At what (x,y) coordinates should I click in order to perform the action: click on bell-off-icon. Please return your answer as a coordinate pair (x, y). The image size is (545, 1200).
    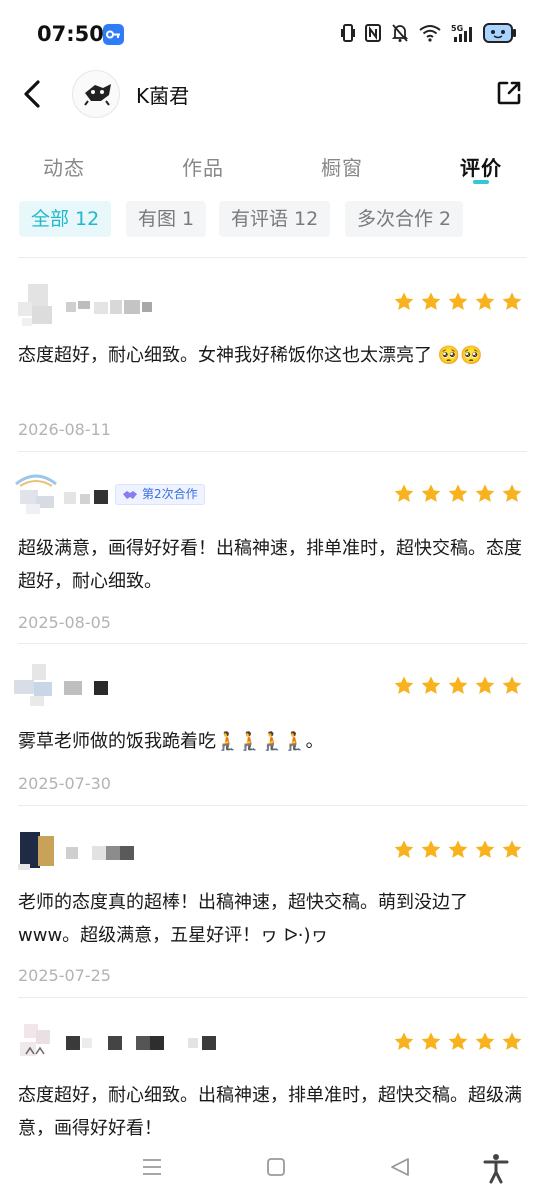
    Looking at the image, I should click on (400, 35).